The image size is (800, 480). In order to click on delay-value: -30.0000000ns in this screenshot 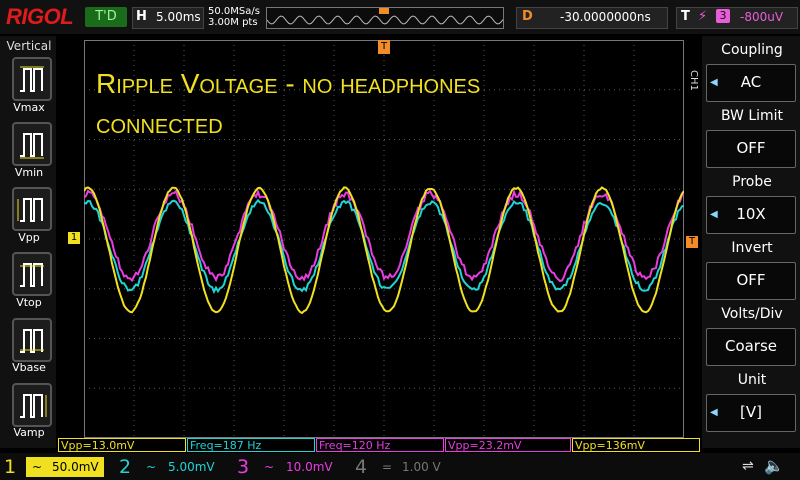, I will do `click(605, 17)`.